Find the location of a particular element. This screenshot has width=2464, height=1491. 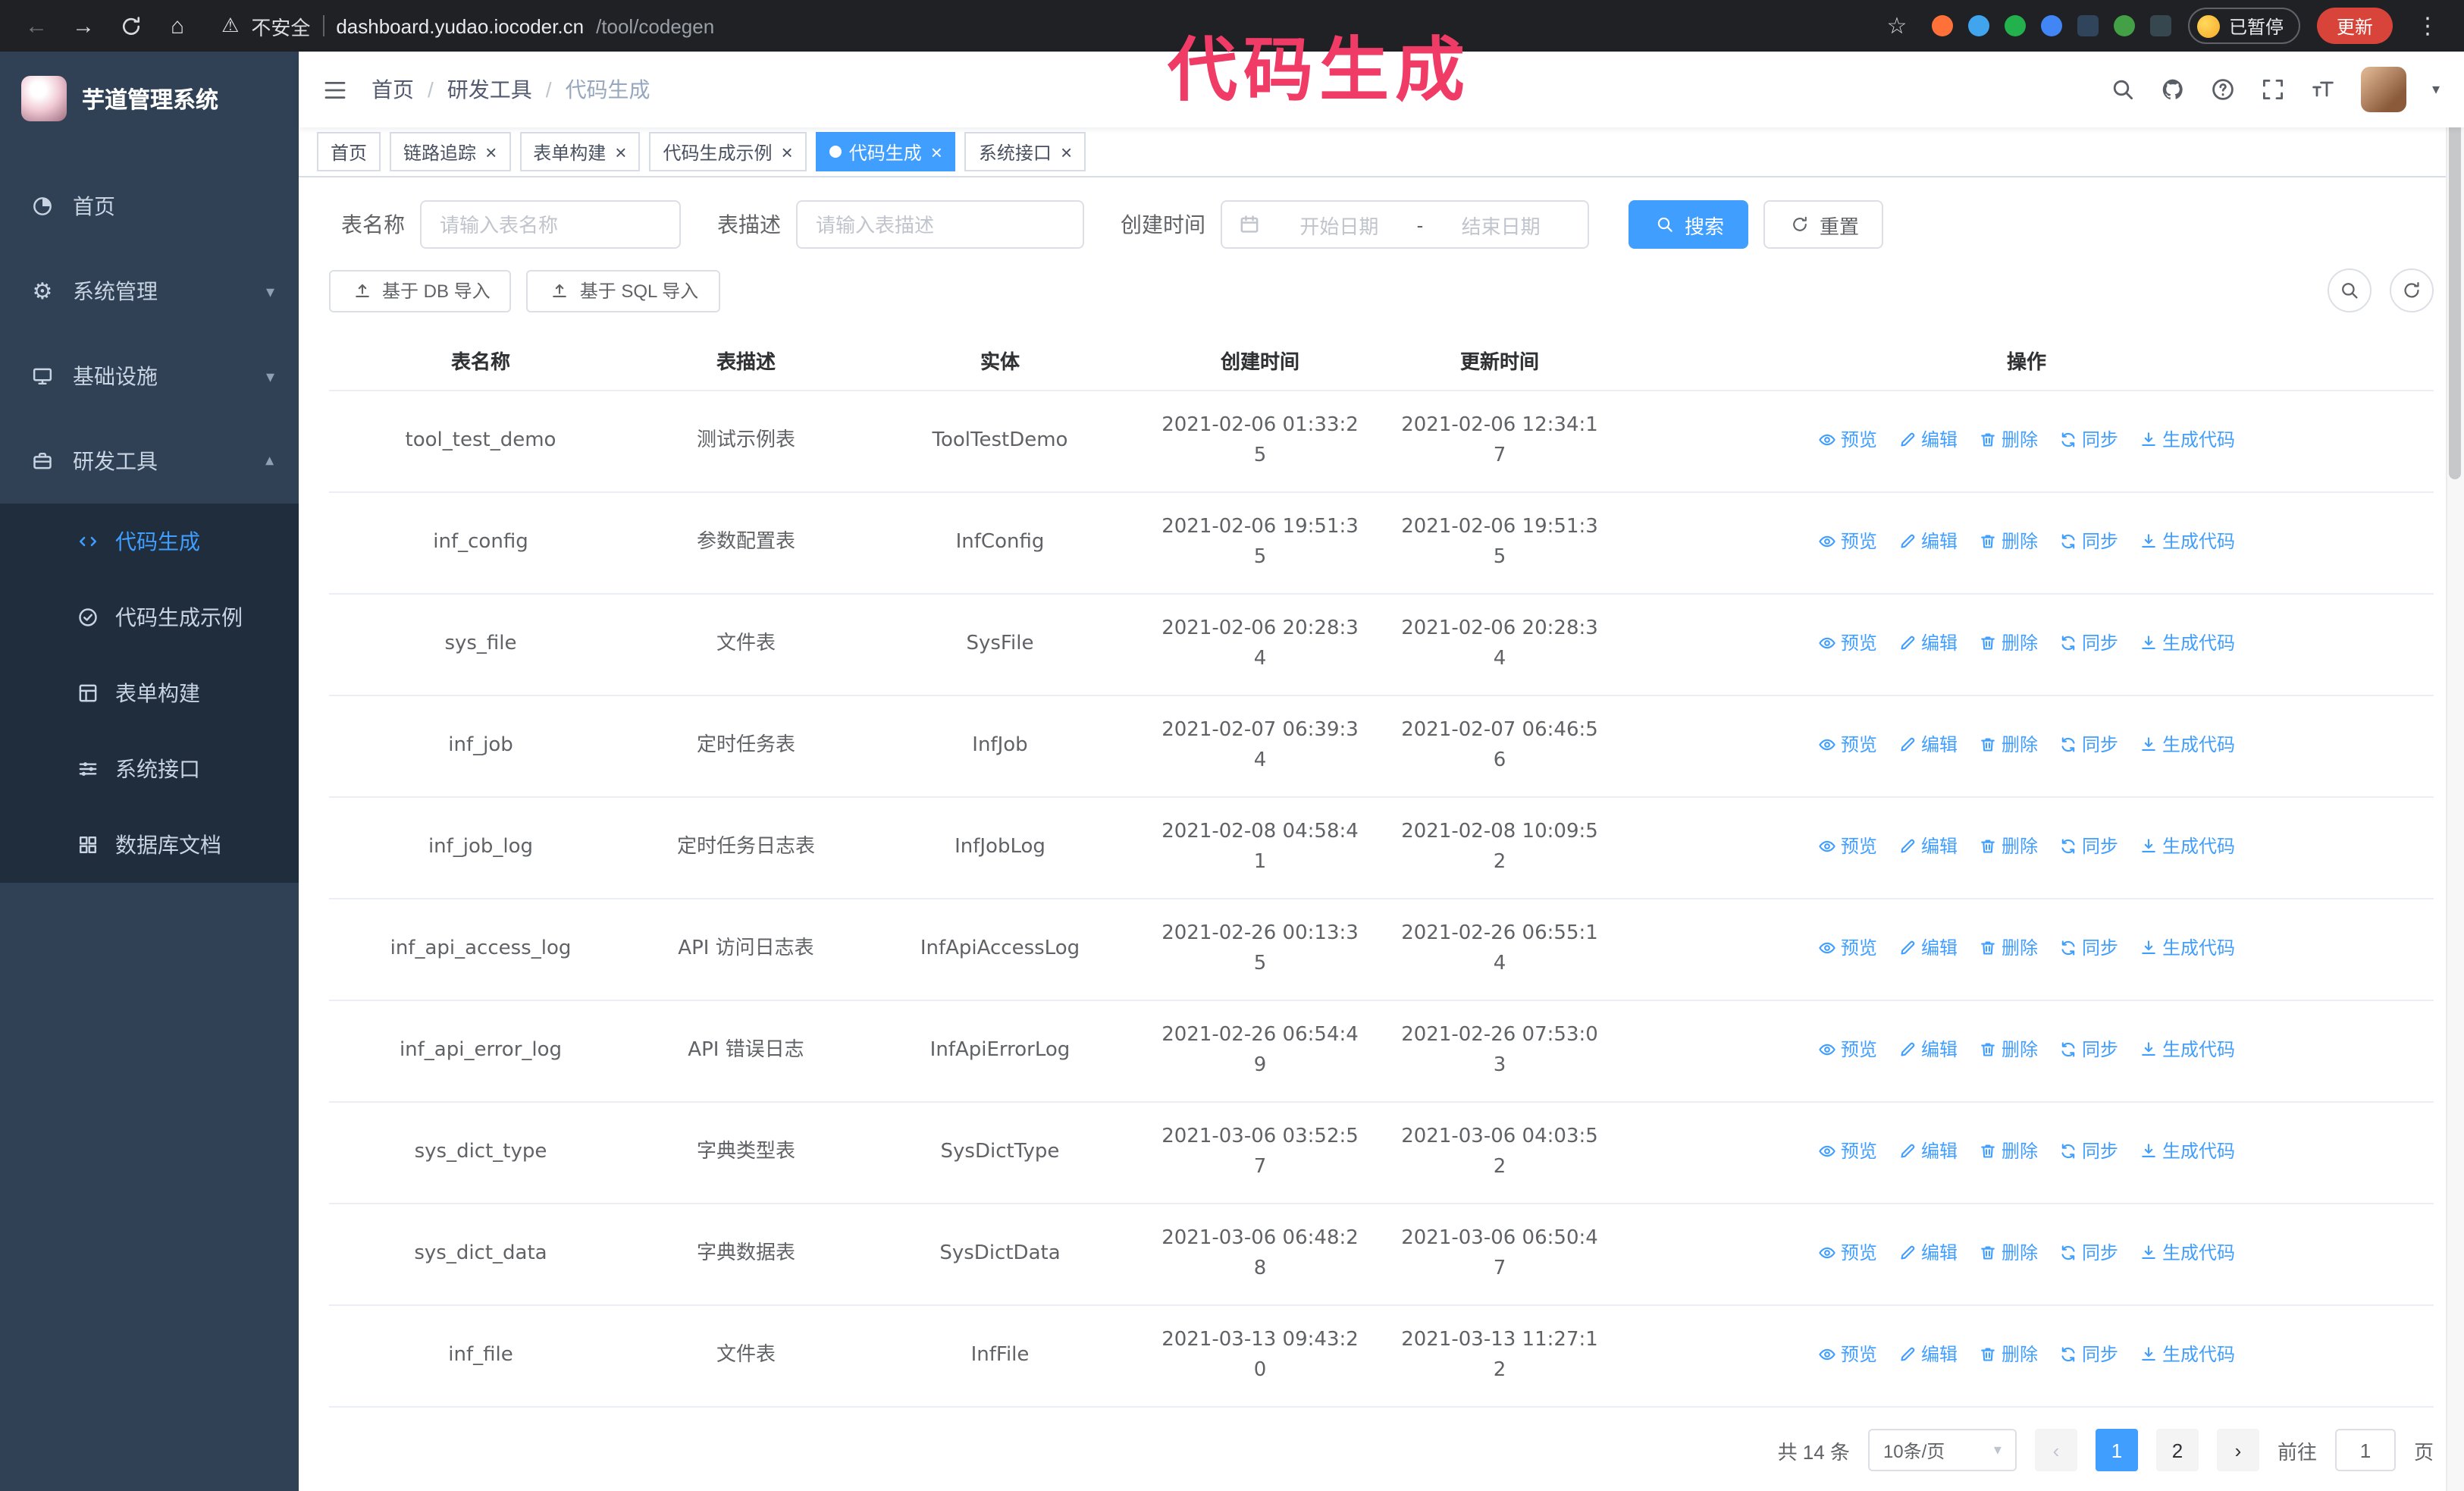

fullscreen-icon is located at coordinates (2273, 89).